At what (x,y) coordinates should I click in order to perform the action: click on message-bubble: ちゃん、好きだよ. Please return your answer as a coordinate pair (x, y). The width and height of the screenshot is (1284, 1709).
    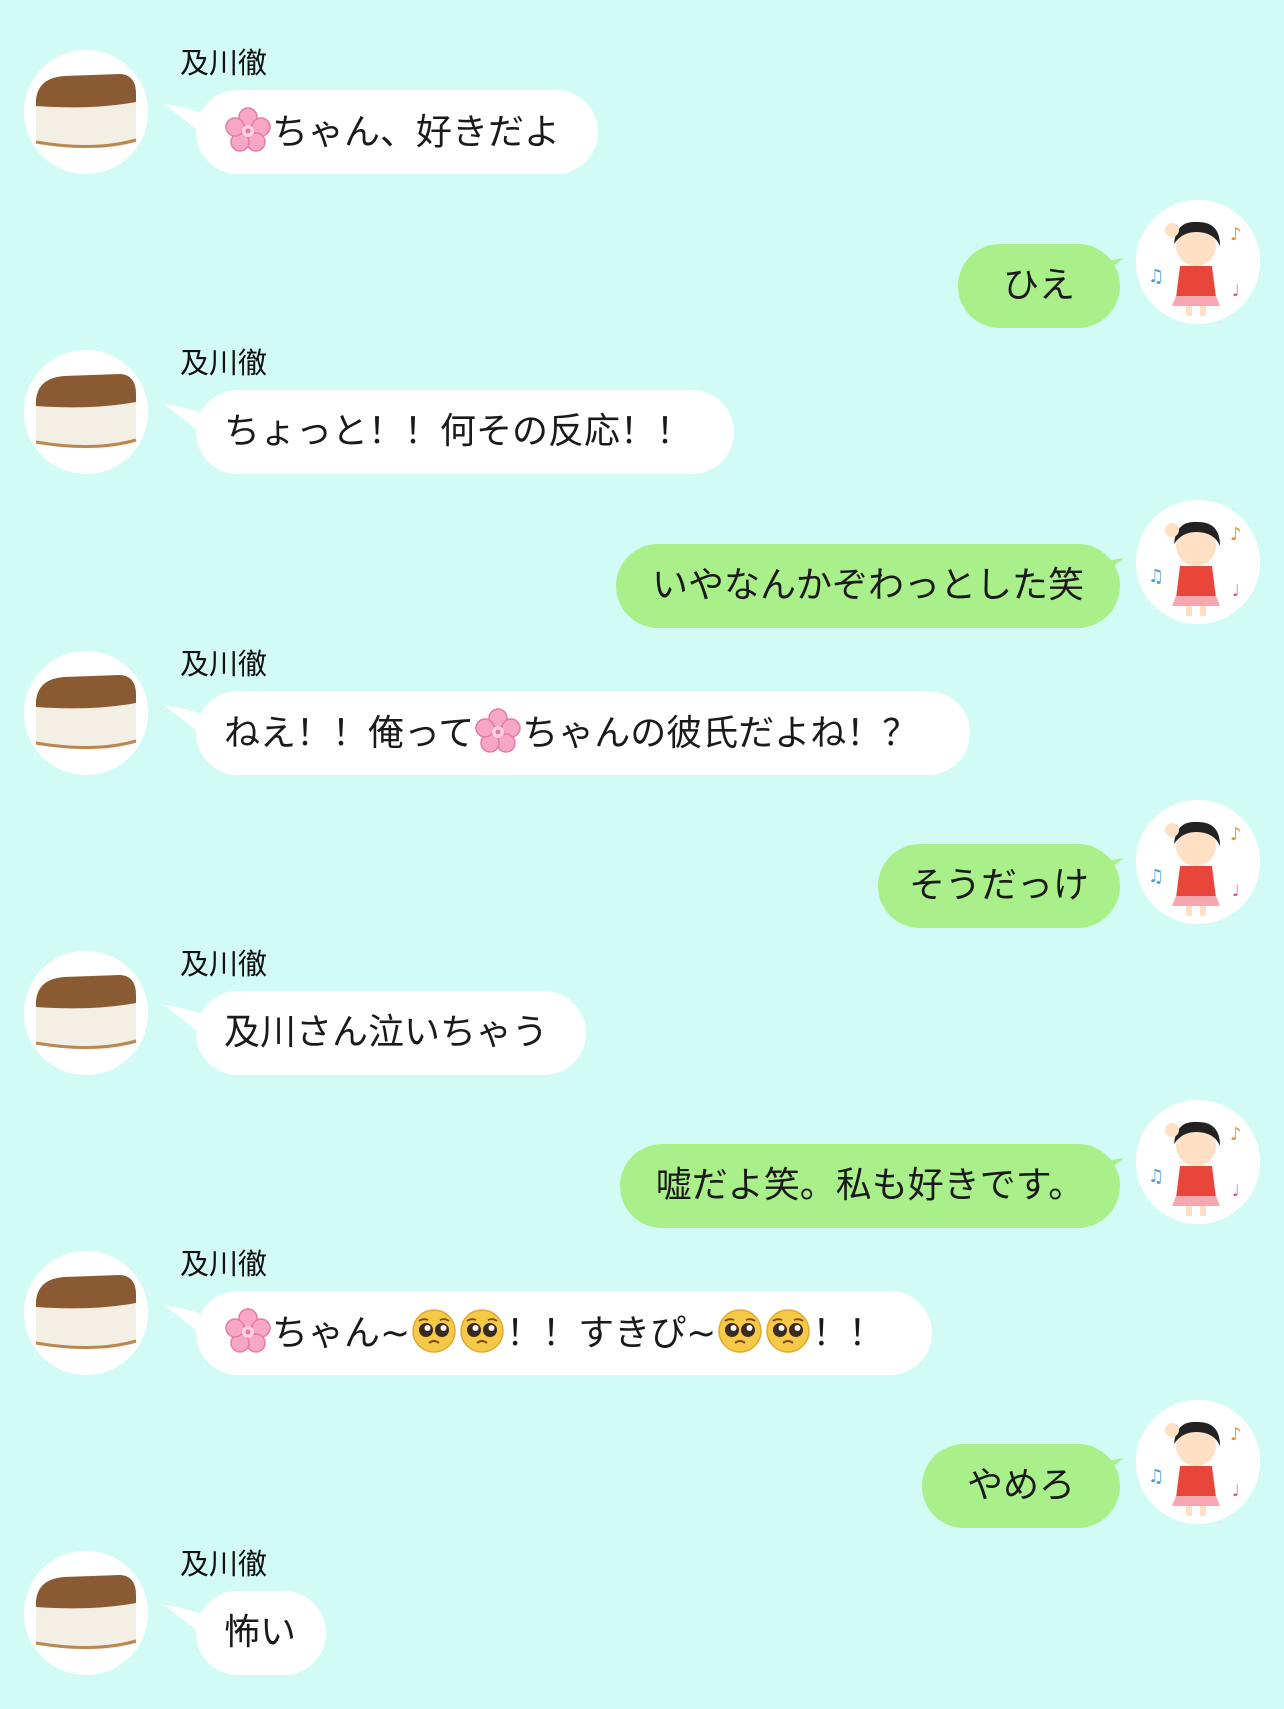
    Looking at the image, I should click on (397, 132).